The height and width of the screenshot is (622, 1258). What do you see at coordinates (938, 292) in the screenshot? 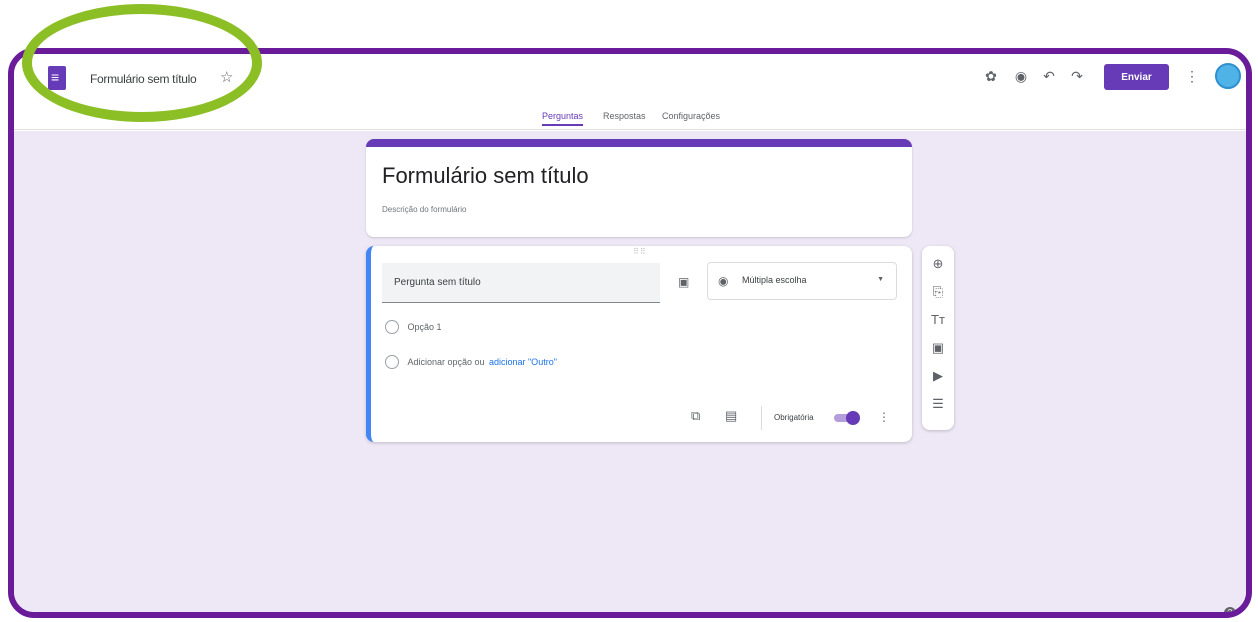
I see `import-questions-icon: ⎘` at bounding box center [938, 292].